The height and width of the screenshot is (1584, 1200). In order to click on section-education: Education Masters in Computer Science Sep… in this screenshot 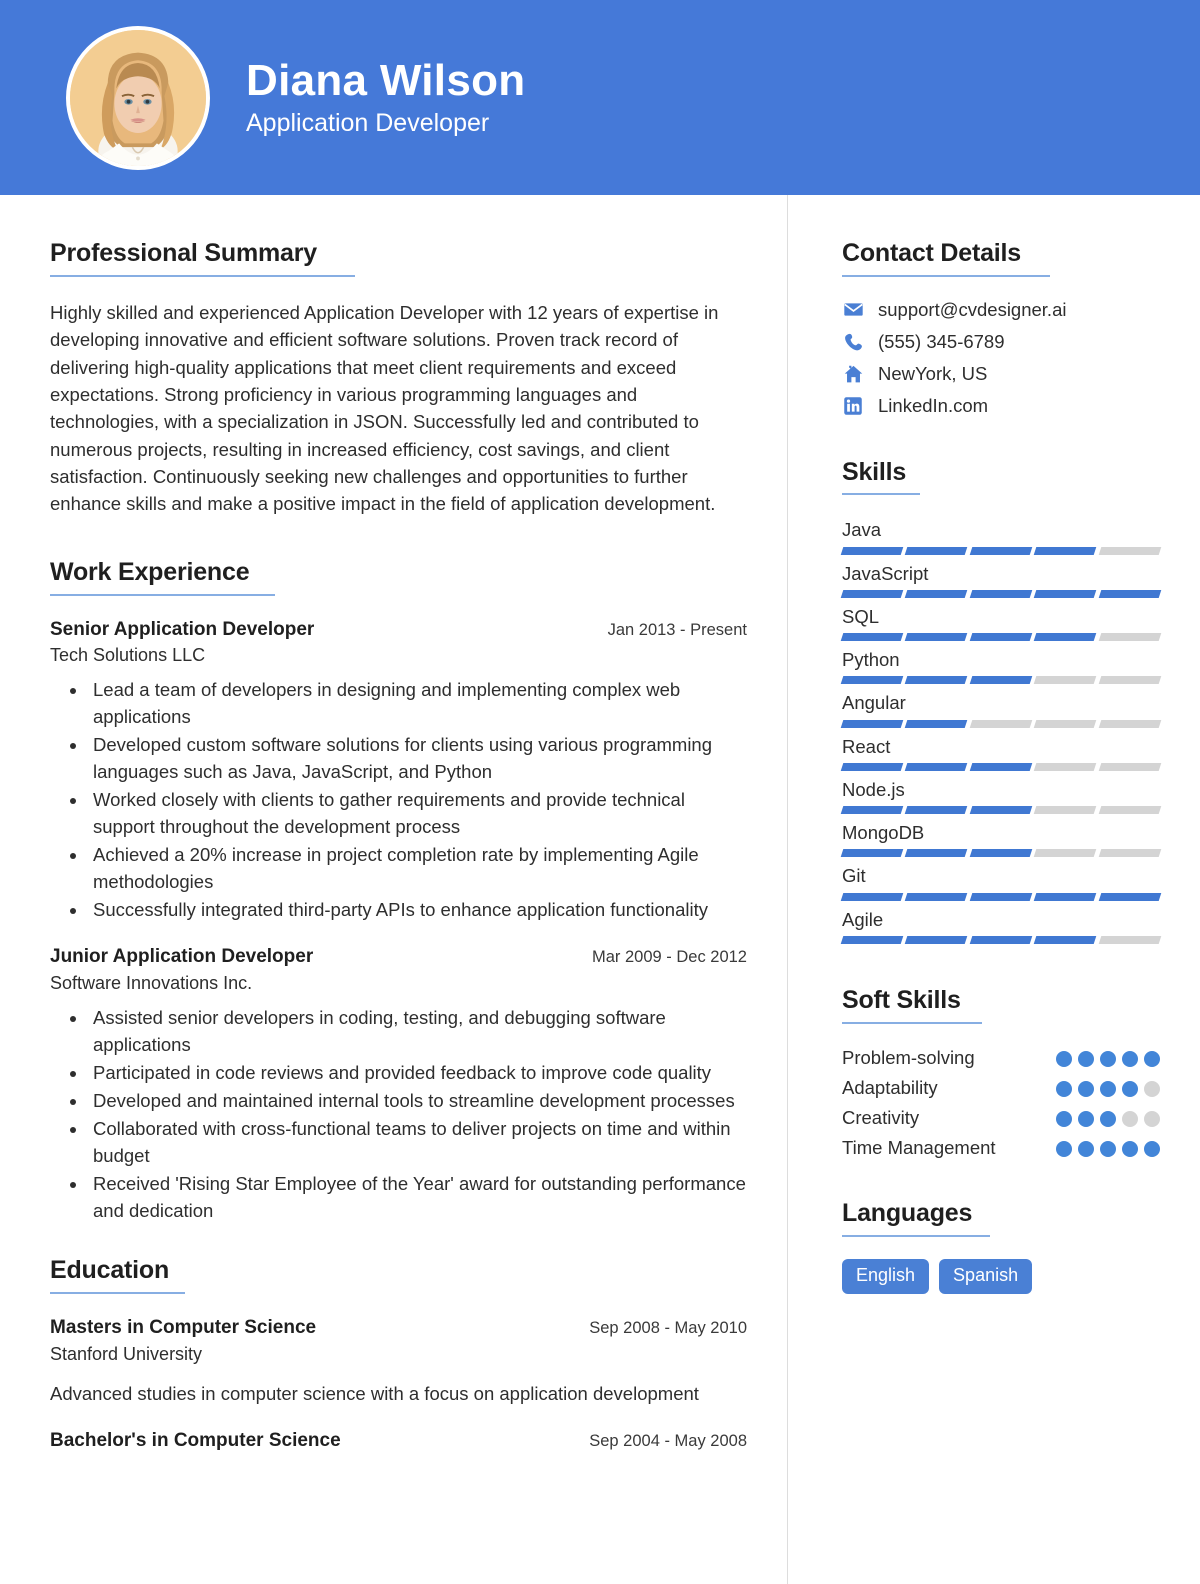, I will do `click(398, 1354)`.